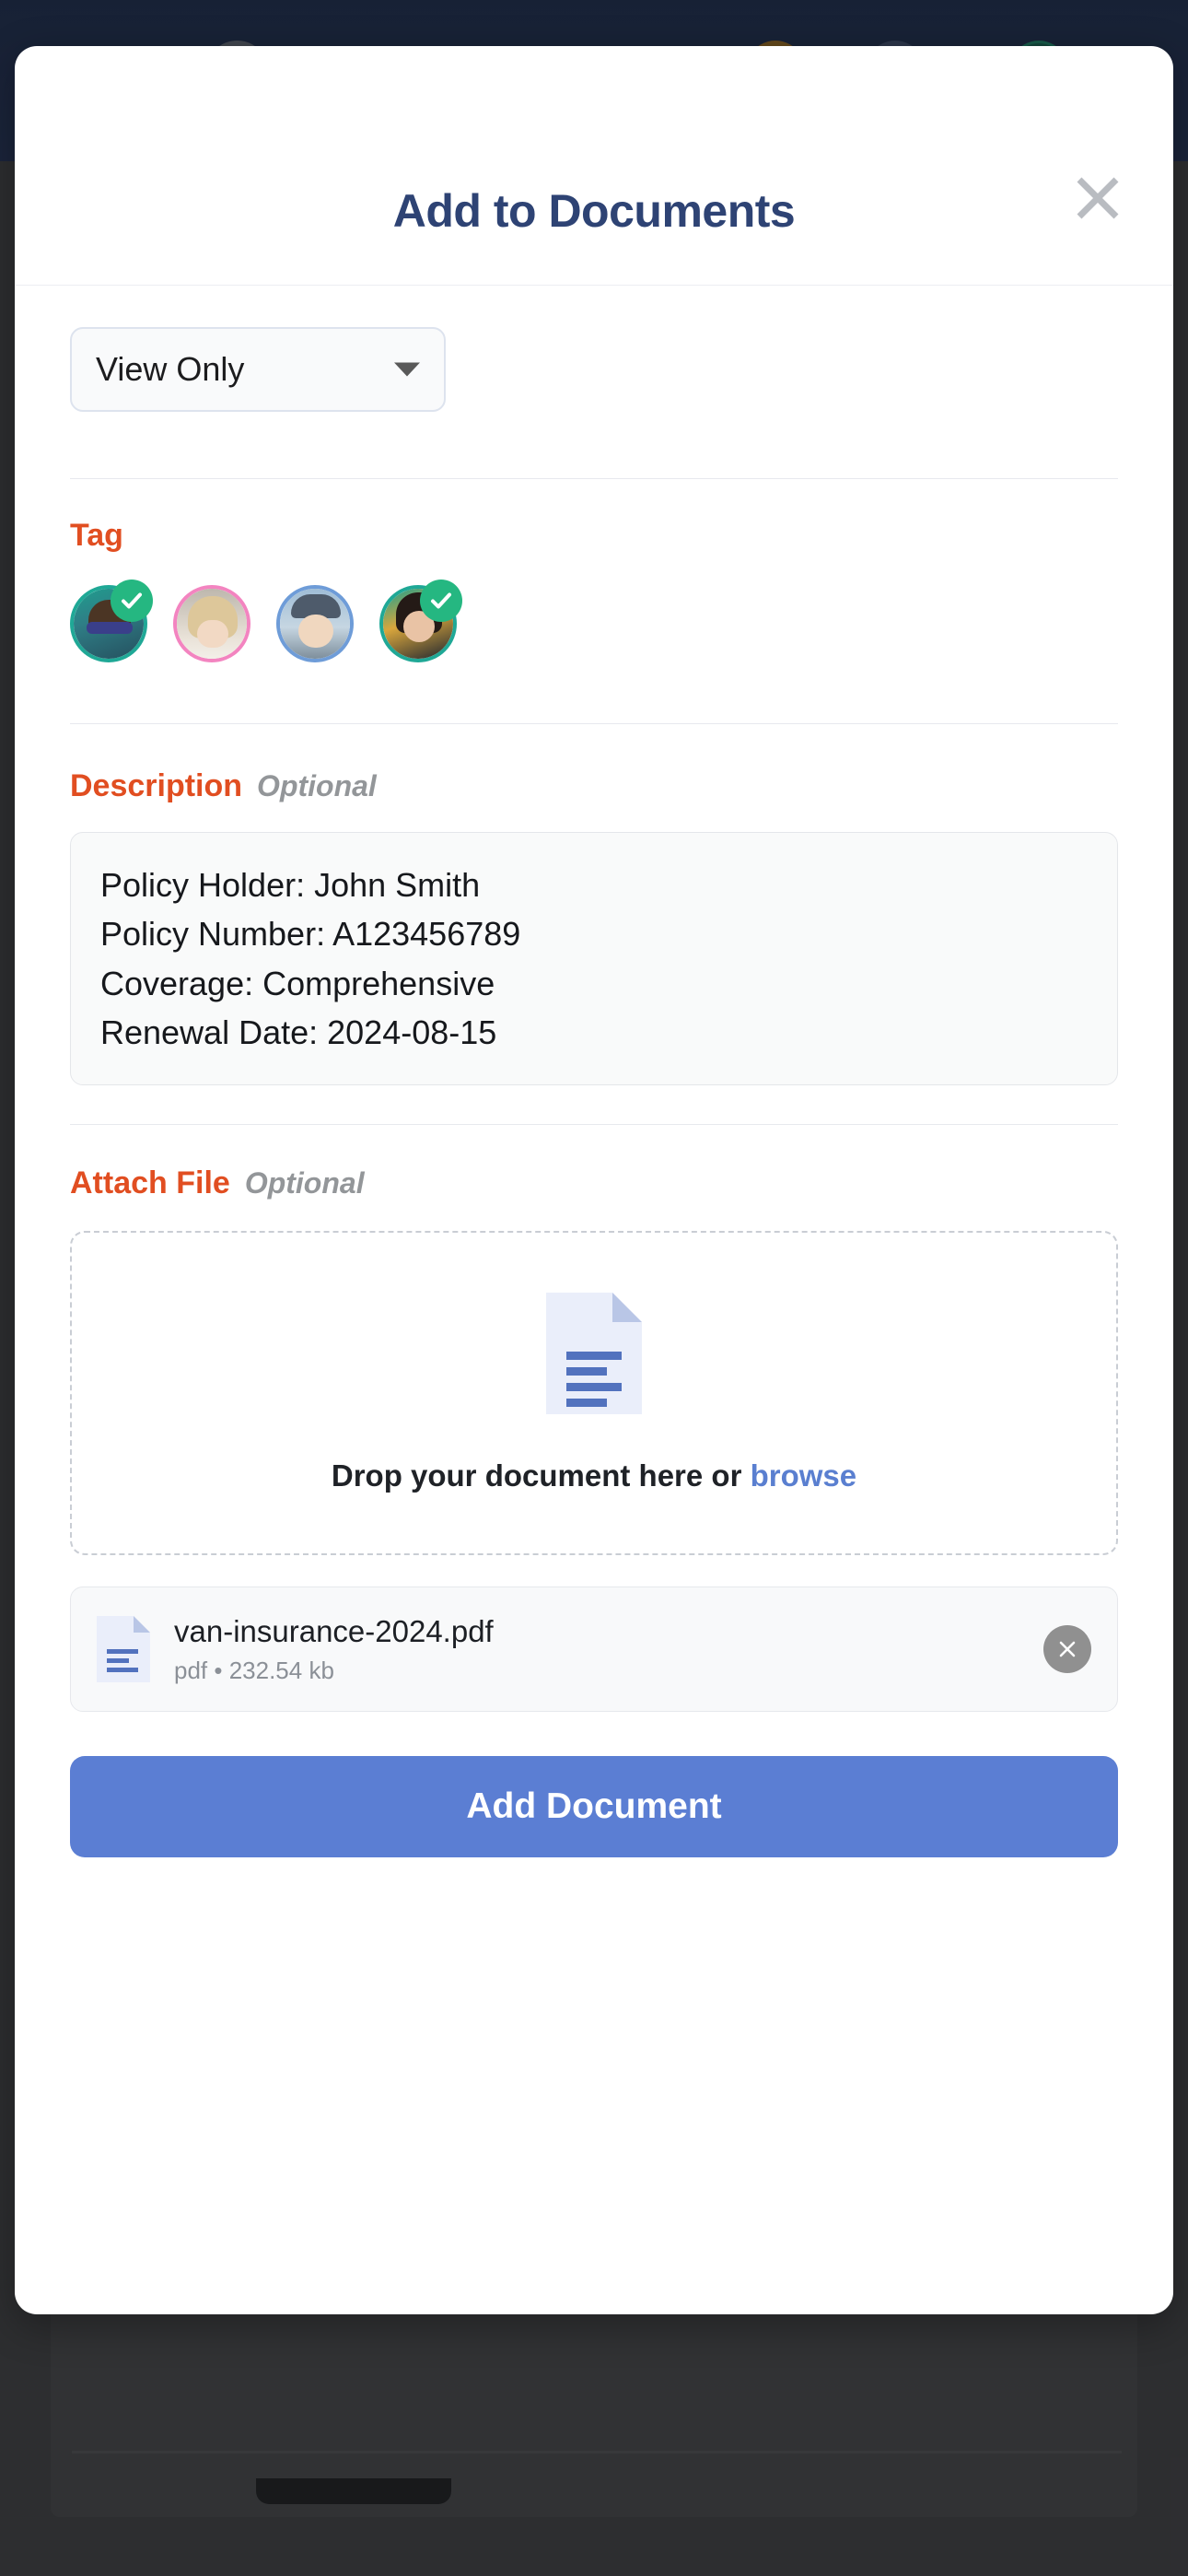  I want to click on attached-file-row: van-insurance-2024.pdf pdf • 232.54 kb, so click(594, 1650).